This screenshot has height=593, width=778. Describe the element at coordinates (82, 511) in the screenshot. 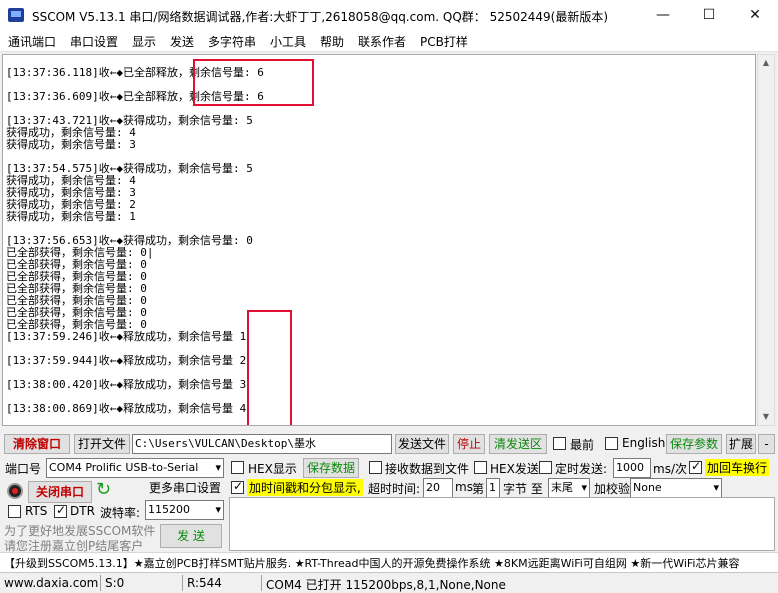

I see `dtr-label: DTR` at that location.